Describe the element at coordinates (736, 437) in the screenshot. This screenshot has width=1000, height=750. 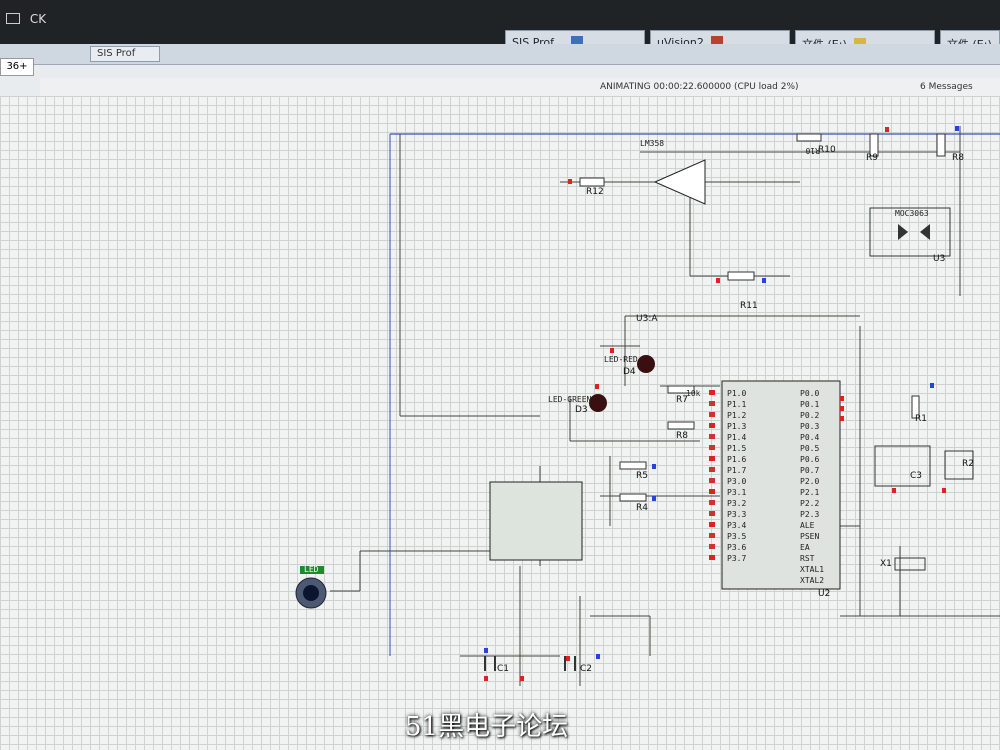
I see `mcu-pin-left: P1.4` at that location.